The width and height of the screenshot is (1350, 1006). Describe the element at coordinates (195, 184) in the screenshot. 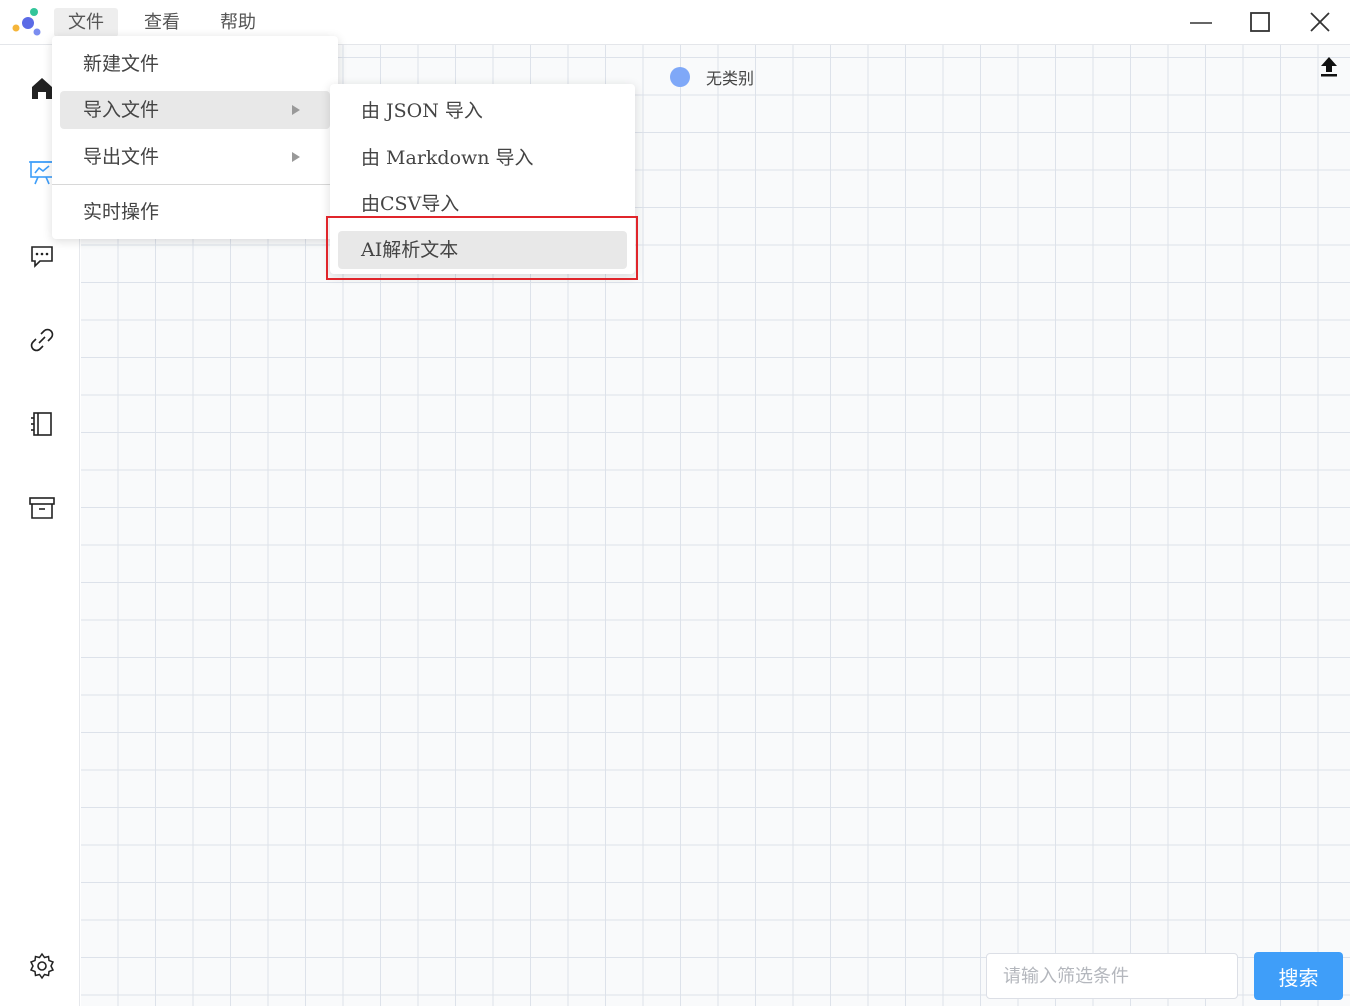

I see `menu-divider` at that location.